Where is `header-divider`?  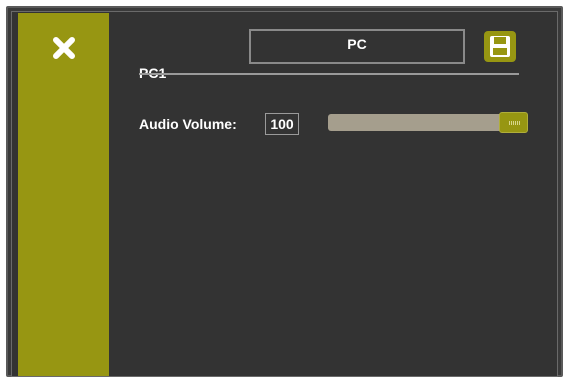 header-divider is located at coordinates (329, 74).